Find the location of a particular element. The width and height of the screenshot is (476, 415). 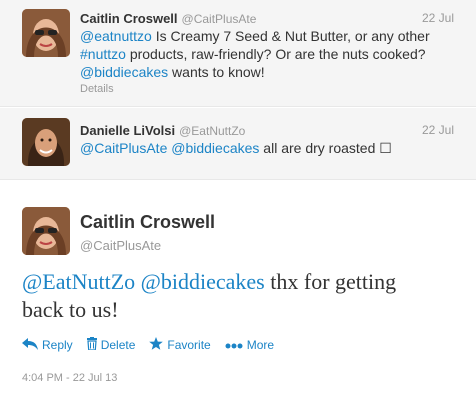

dots-icon is located at coordinates (234, 345).